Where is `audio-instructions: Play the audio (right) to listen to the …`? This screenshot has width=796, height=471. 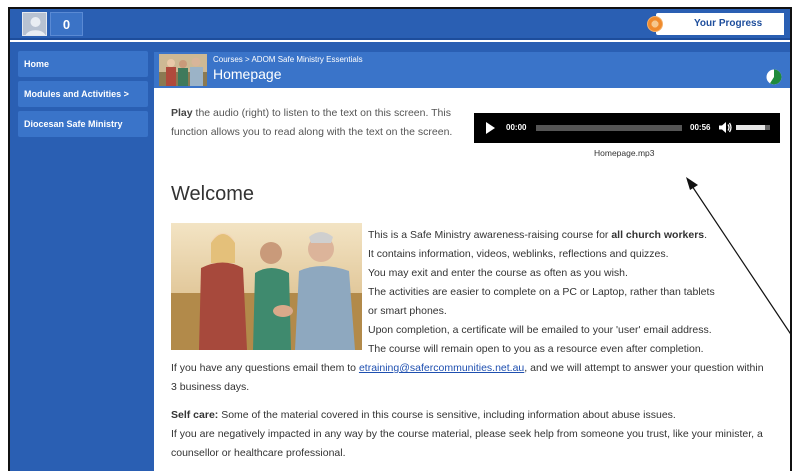
audio-instructions: Play the audio (right) to listen to the … is located at coordinates (321, 123).